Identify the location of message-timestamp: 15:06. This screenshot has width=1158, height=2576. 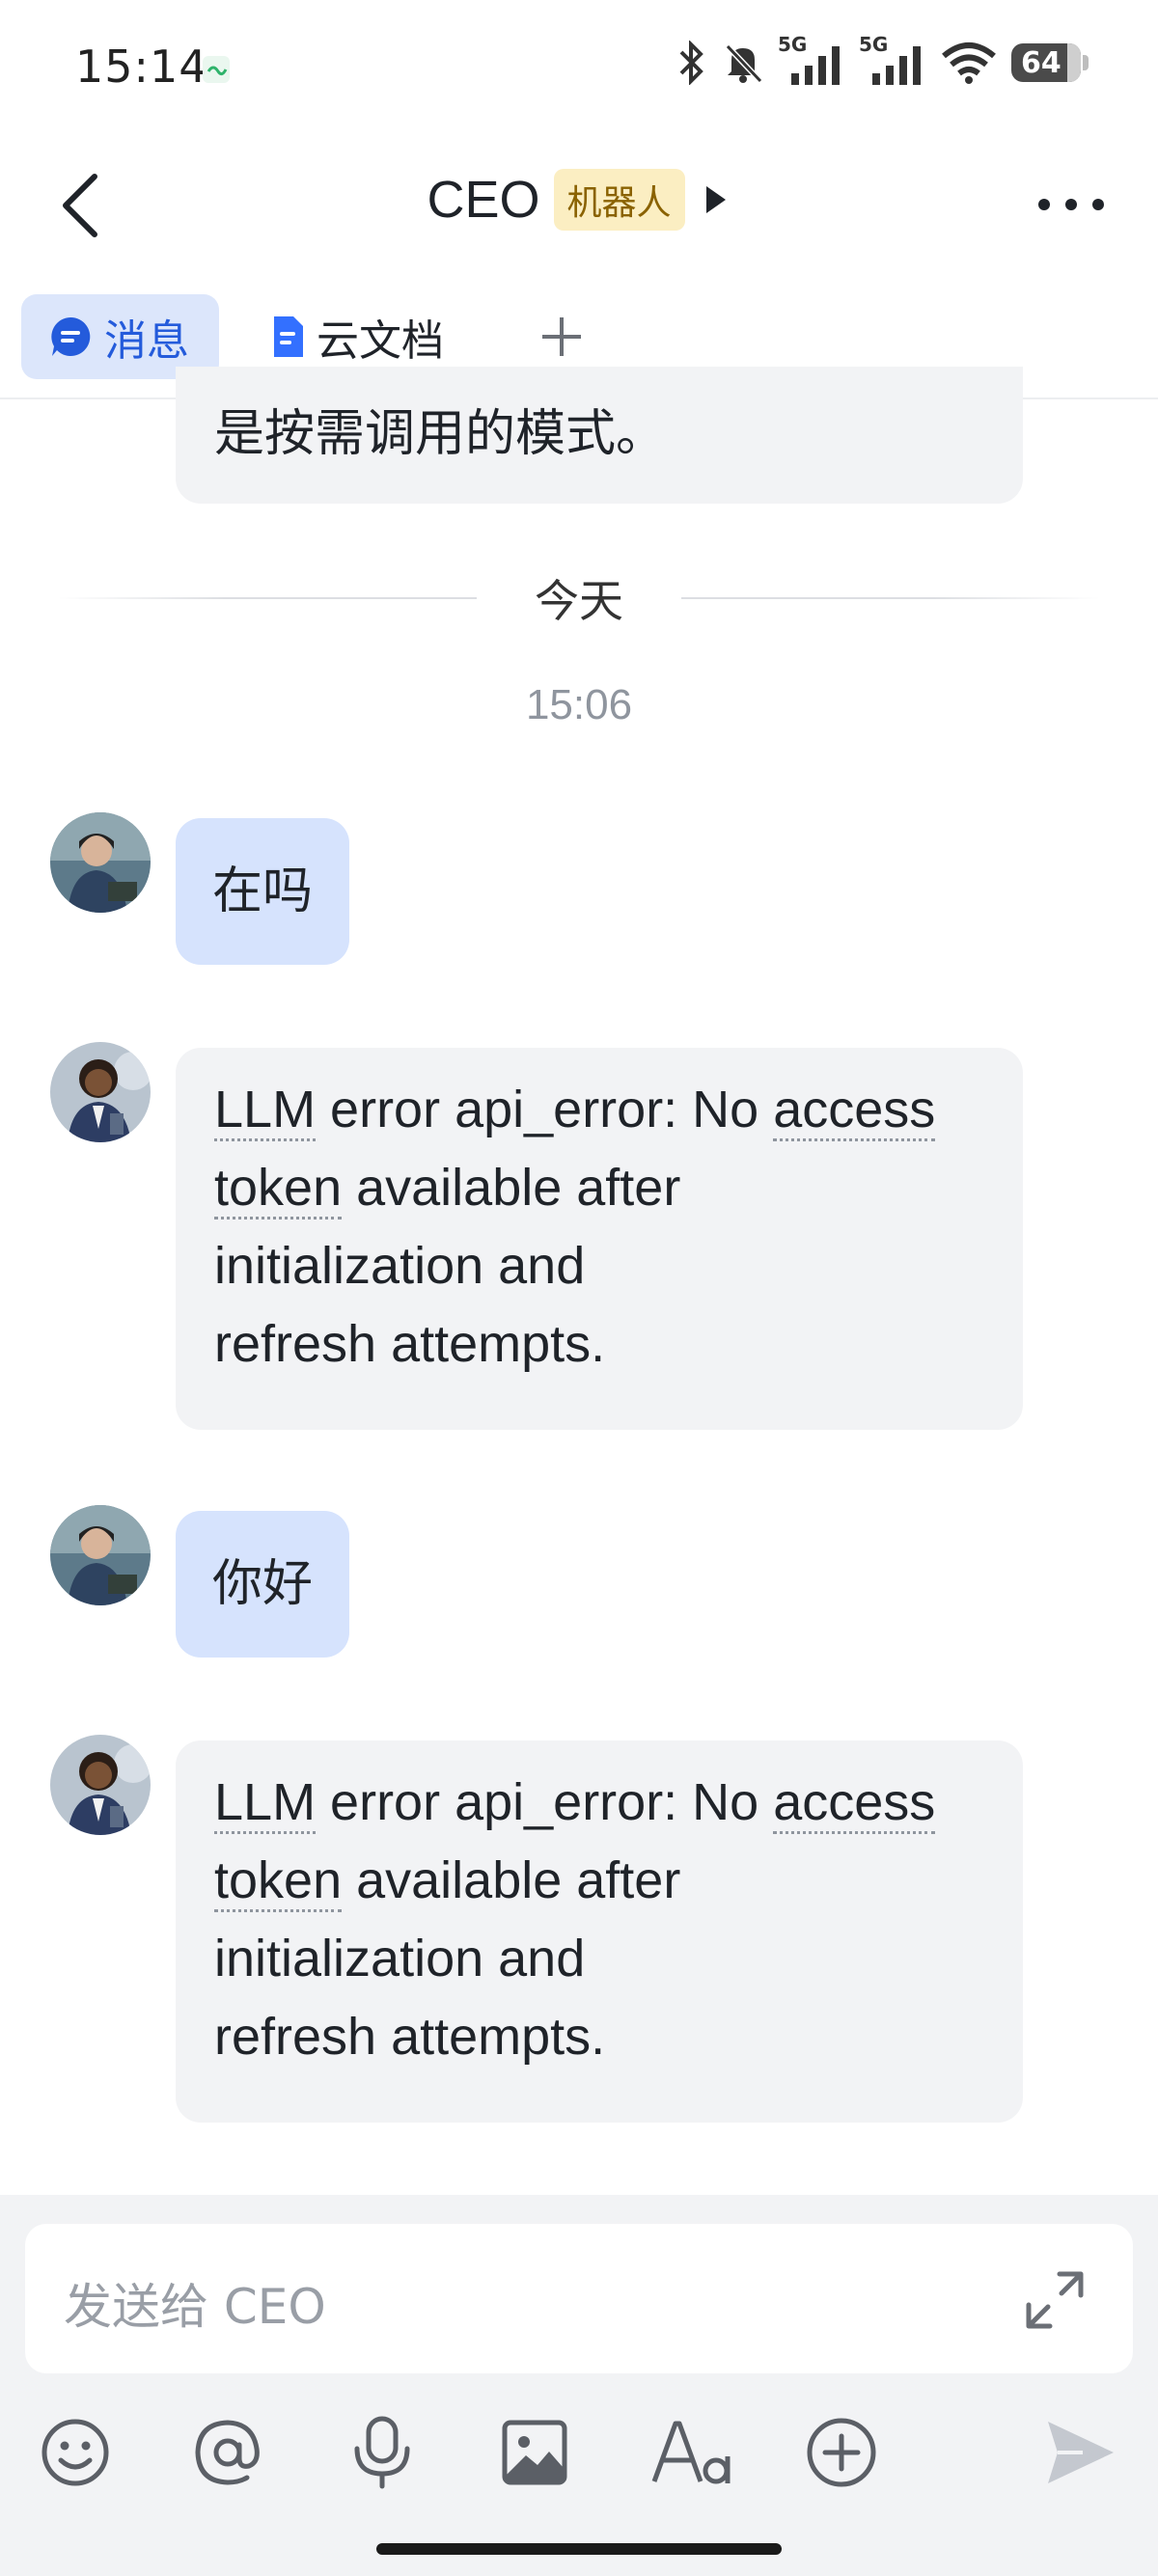
(579, 704).